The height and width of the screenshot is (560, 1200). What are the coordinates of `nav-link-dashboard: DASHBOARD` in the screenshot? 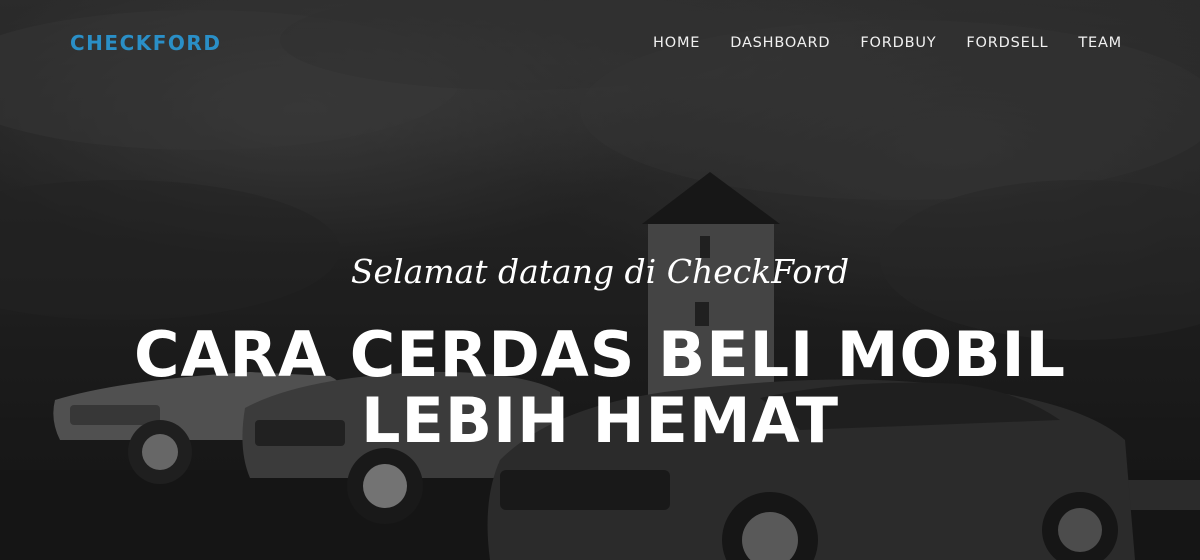 It's located at (780, 43).